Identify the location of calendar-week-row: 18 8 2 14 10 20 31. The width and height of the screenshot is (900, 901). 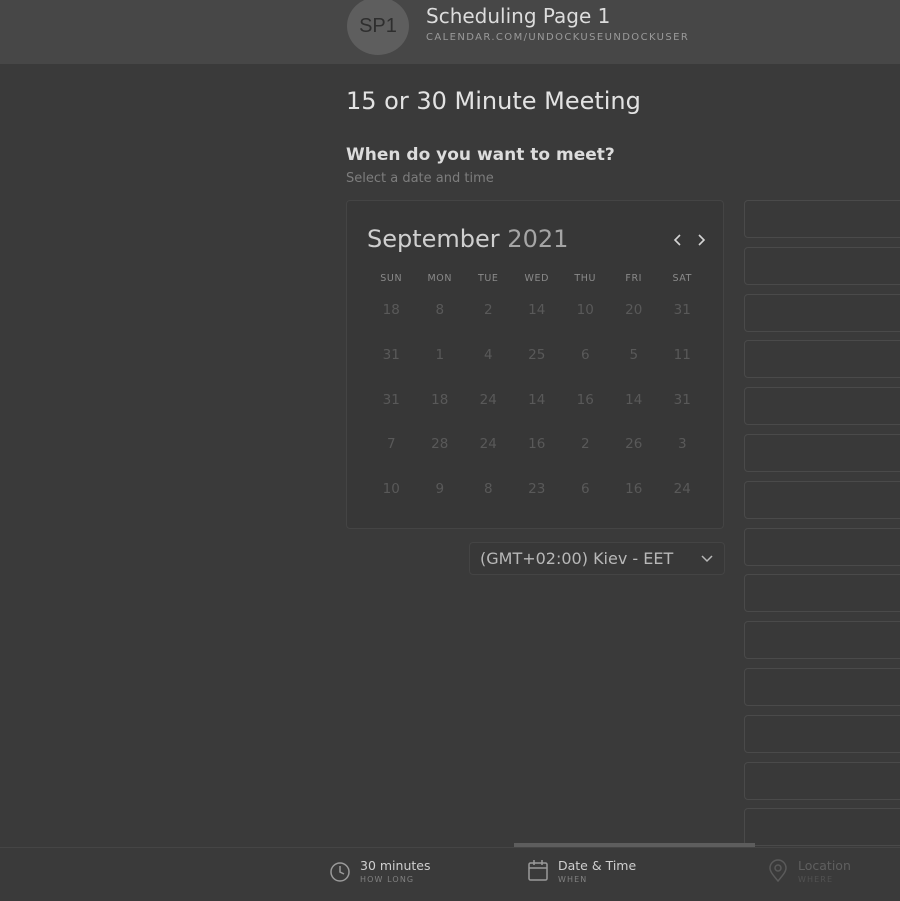
(537, 320).